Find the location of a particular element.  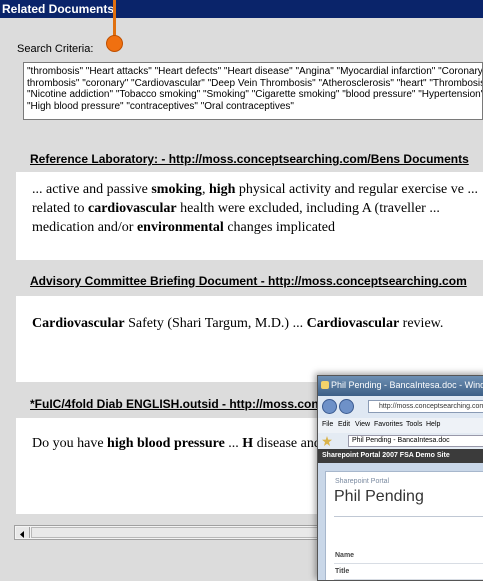

callout-line is located at coordinates (114, 20).